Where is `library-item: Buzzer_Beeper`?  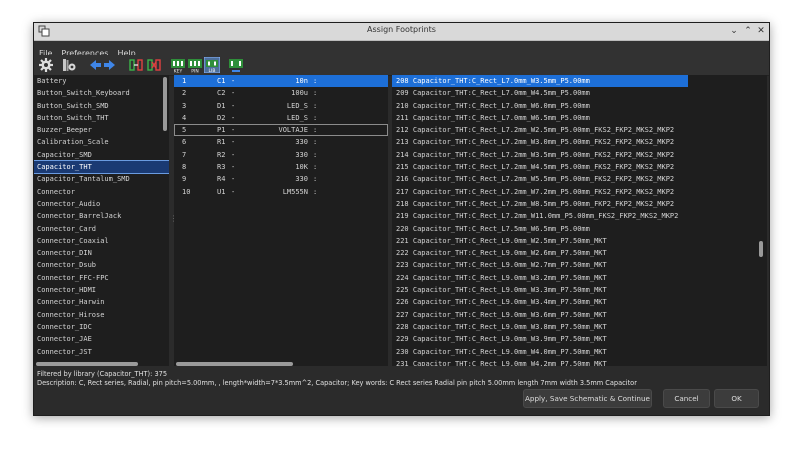
library-item: Buzzer_Beeper is located at coordinates (101, 130).